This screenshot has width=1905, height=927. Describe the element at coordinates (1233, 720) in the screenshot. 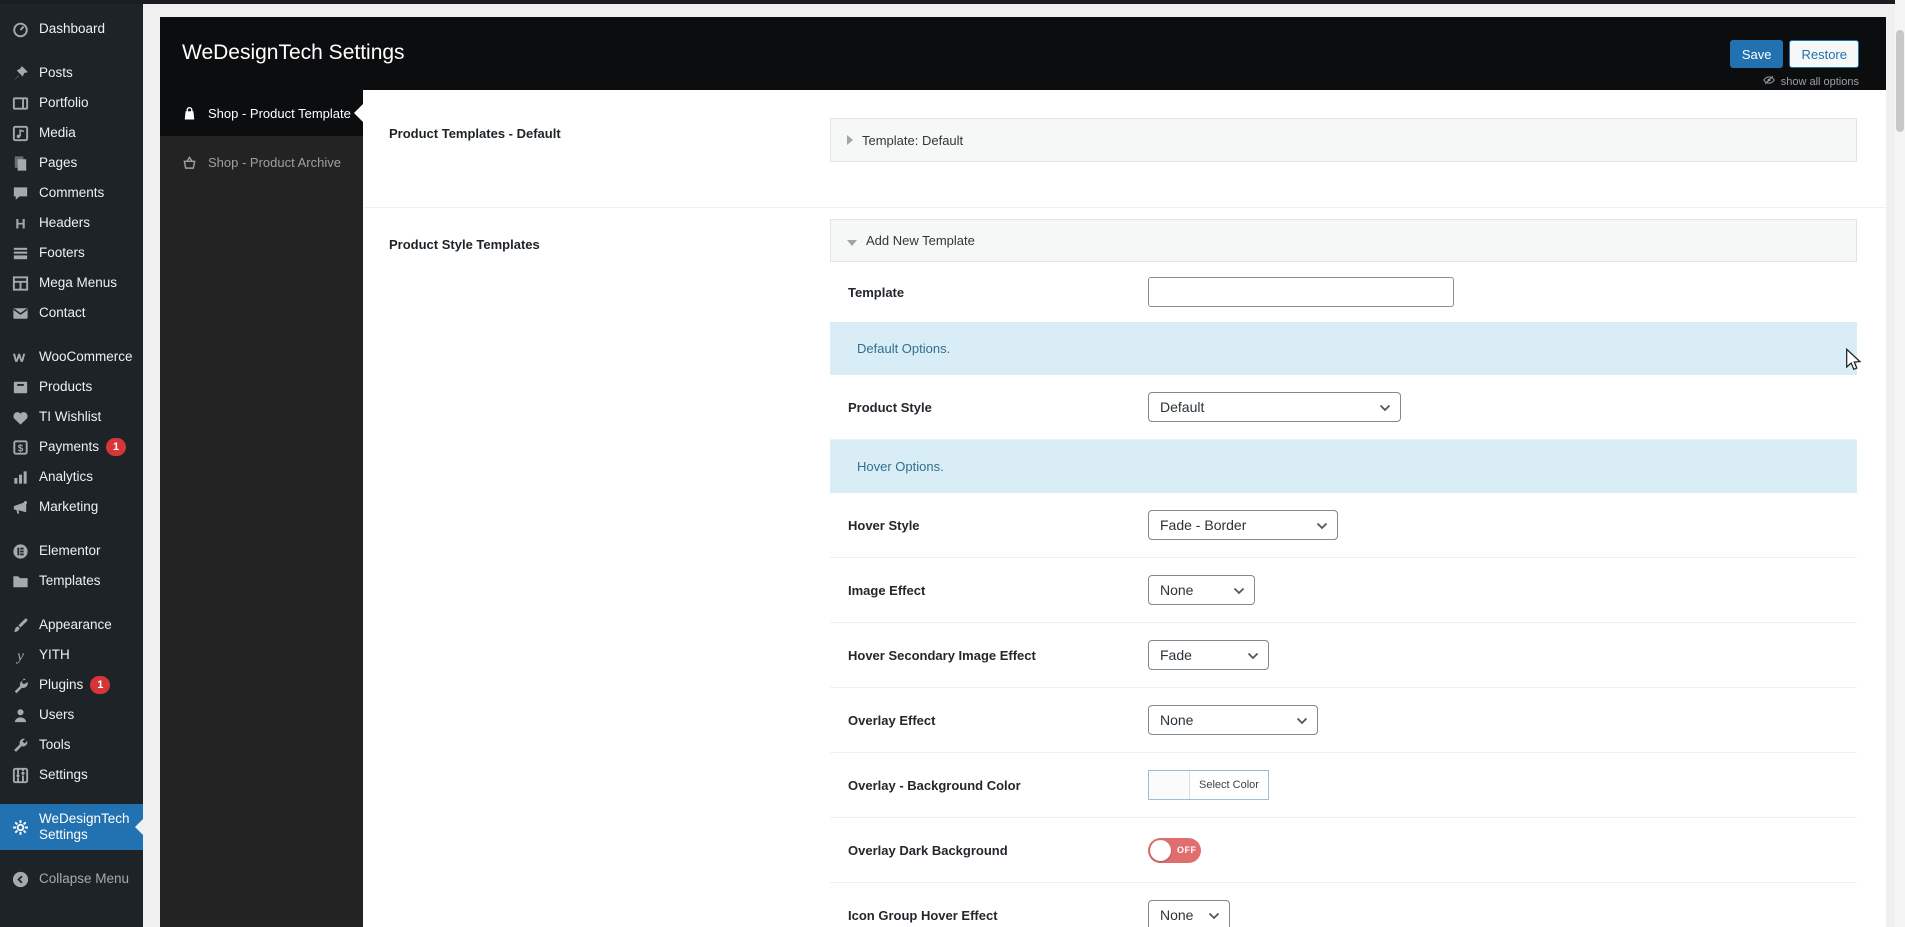

I see `overlay-effect-select: None` at that location.